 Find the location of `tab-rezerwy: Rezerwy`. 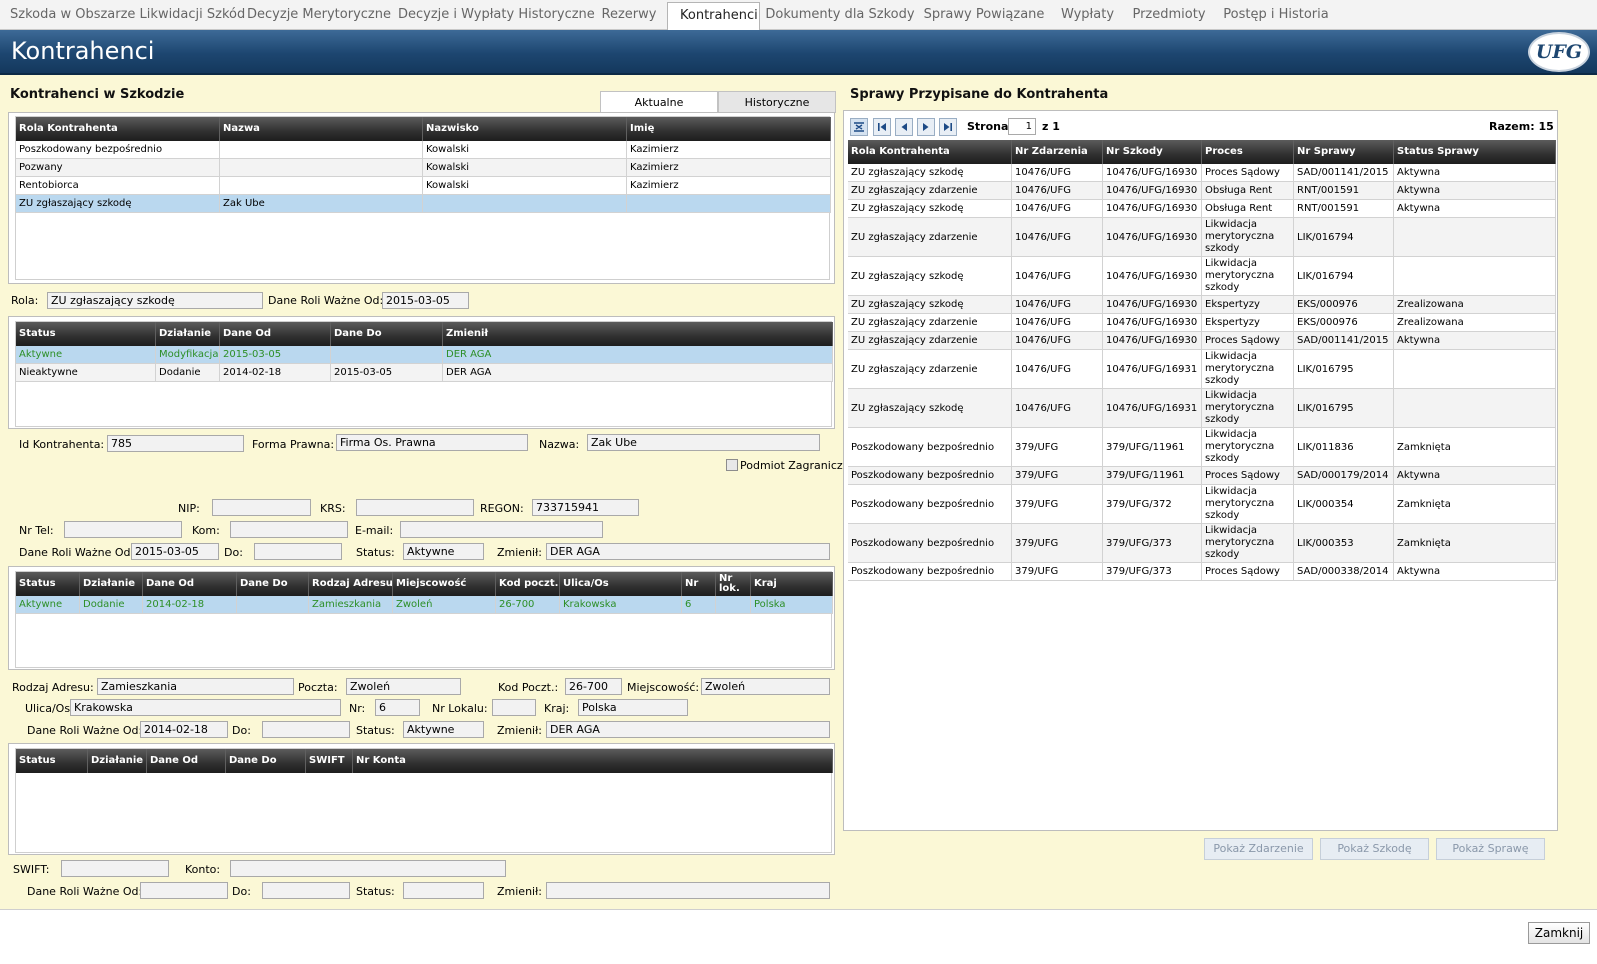

tab-rezerwy: Rezerwy is located at coordinates (629, 15).